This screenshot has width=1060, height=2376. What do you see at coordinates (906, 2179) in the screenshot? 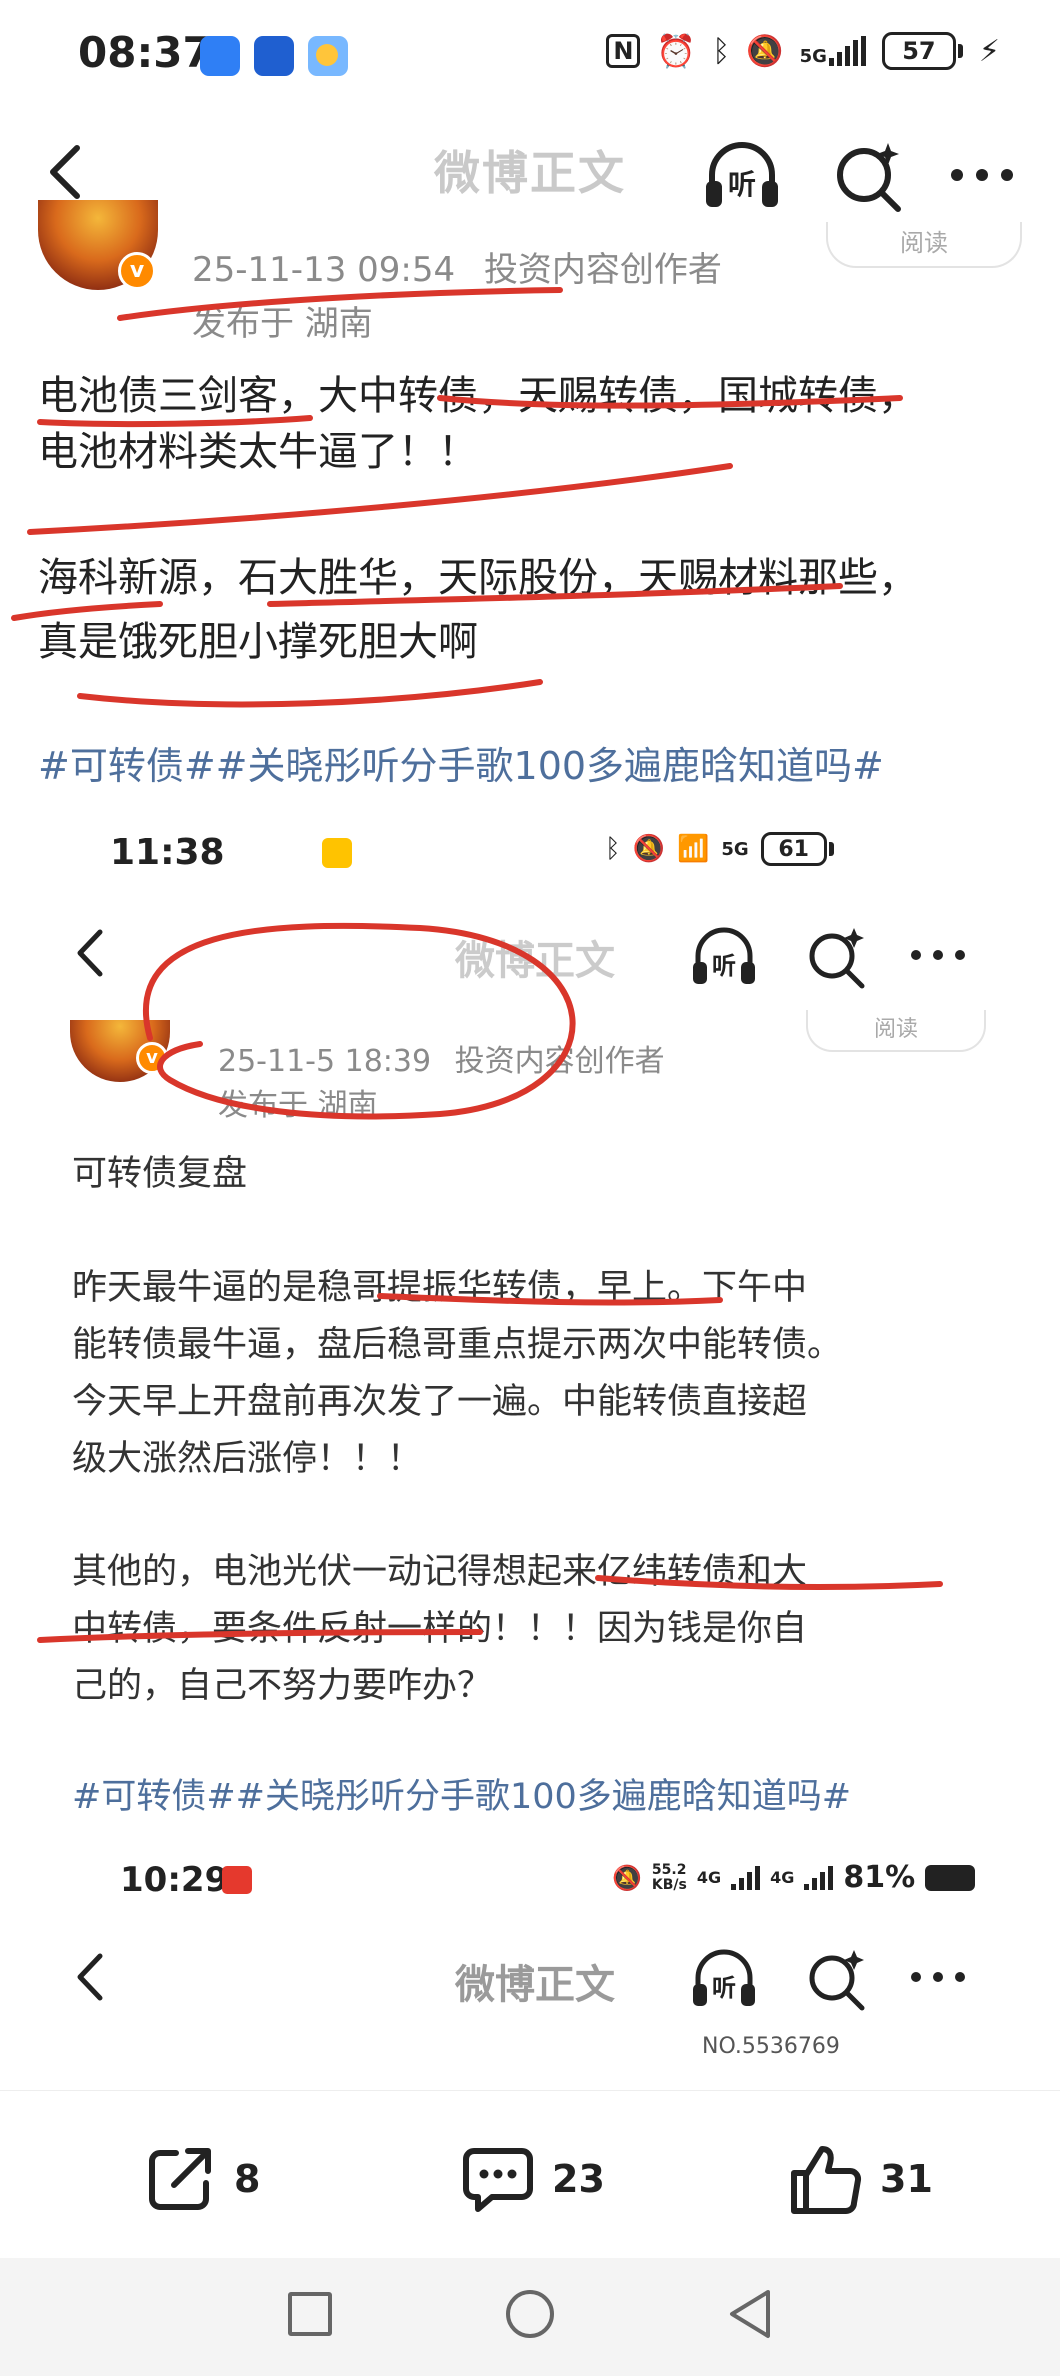
I see `like-count: 31` at bounding box center [906, 2179].